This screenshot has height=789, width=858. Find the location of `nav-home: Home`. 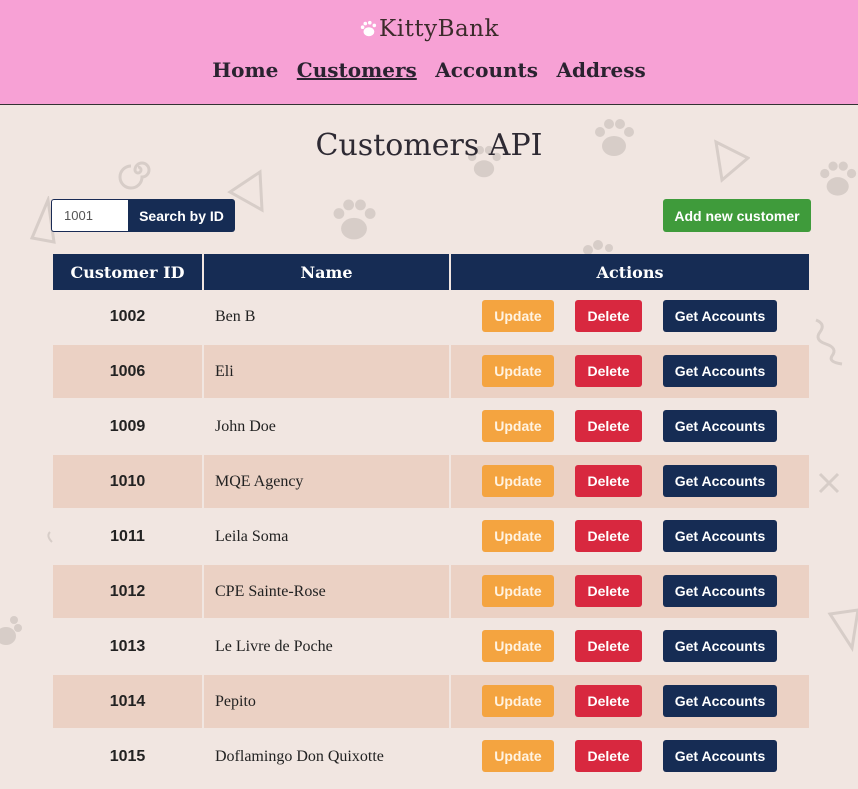

nav-home: Home is located at coordinates (245, 70).